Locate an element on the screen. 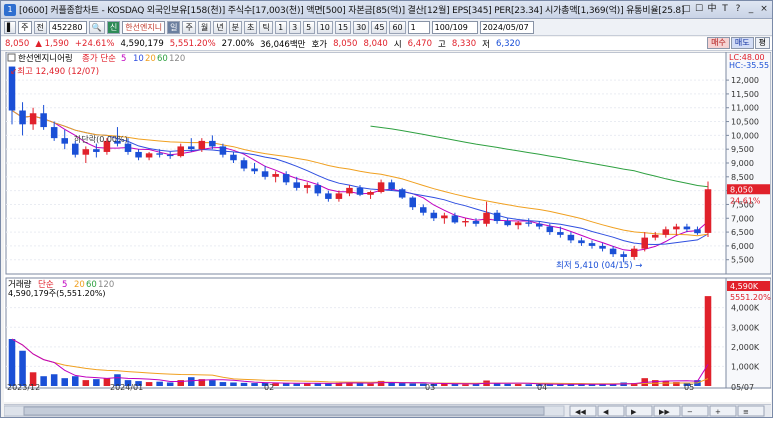  high-label: 고 is located at coordinates (441, 44).